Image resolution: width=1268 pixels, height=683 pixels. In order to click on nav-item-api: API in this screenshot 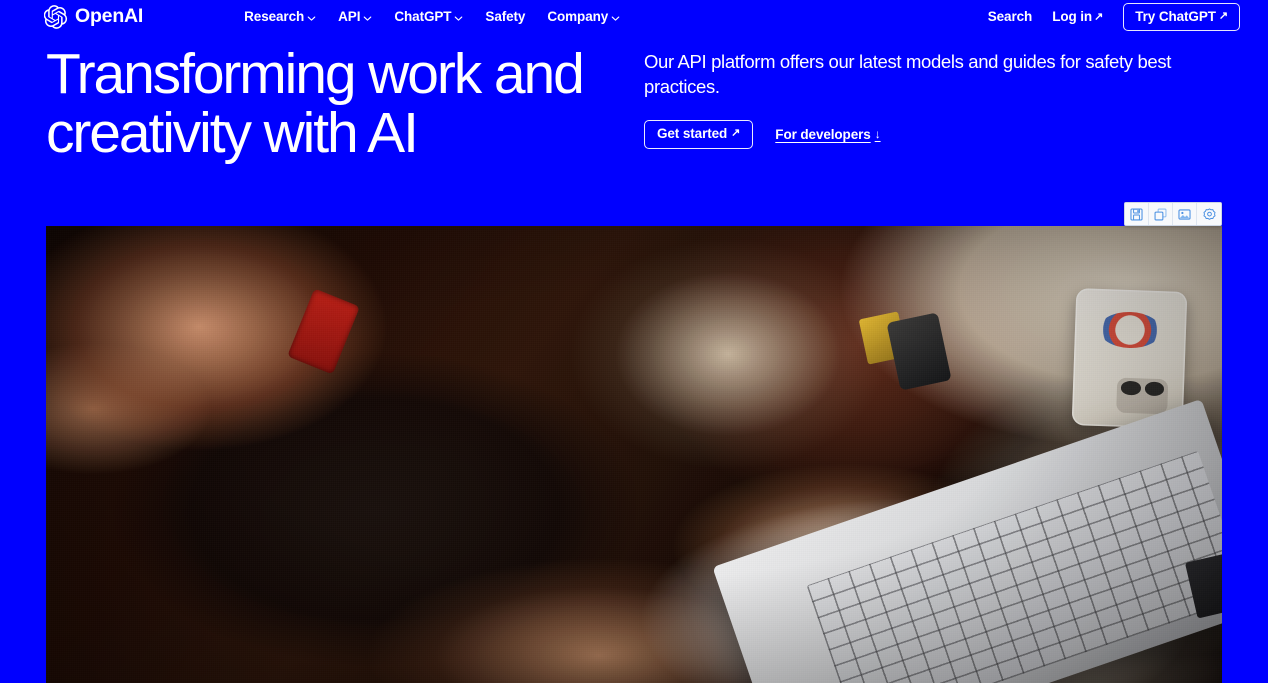, I will do `click(355, 17)`.